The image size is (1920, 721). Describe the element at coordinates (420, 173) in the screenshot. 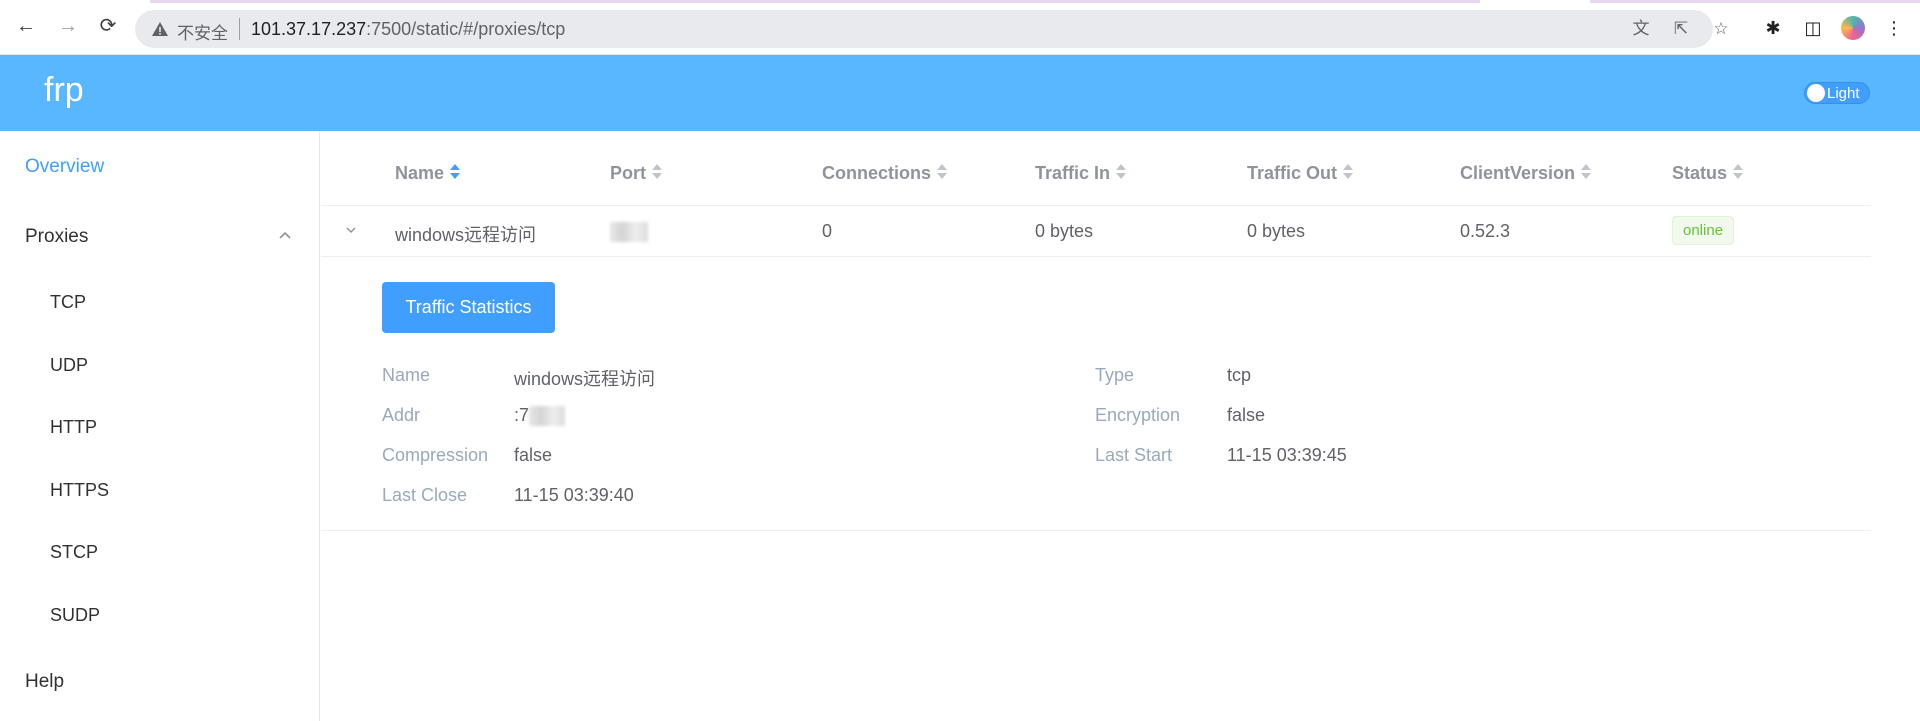

I see `column-label: Name` at that location.